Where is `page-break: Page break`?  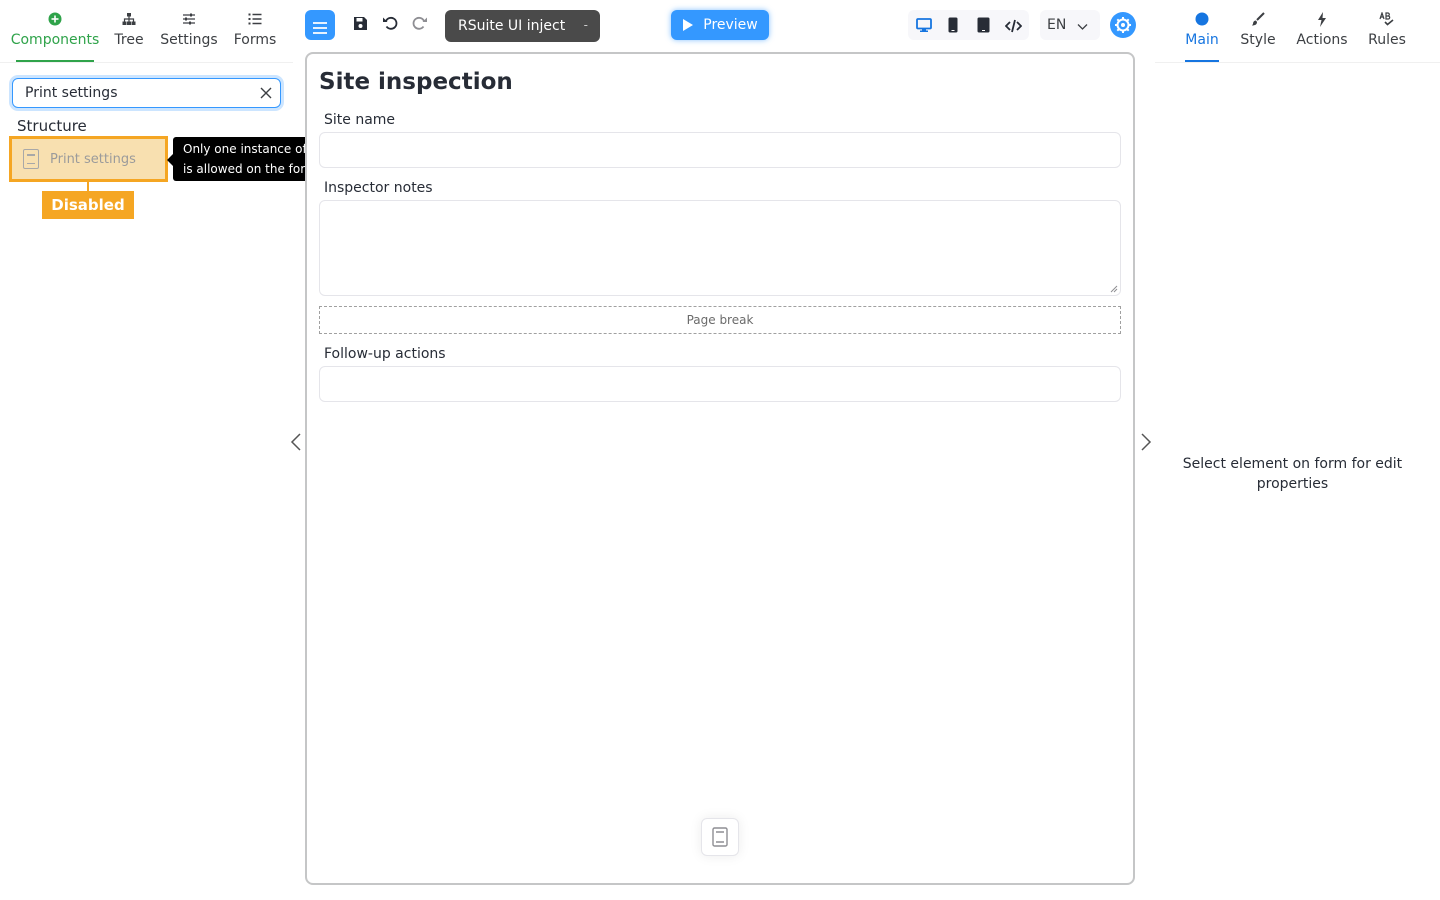
page-break: Page break is located at coordinates (720, 320).